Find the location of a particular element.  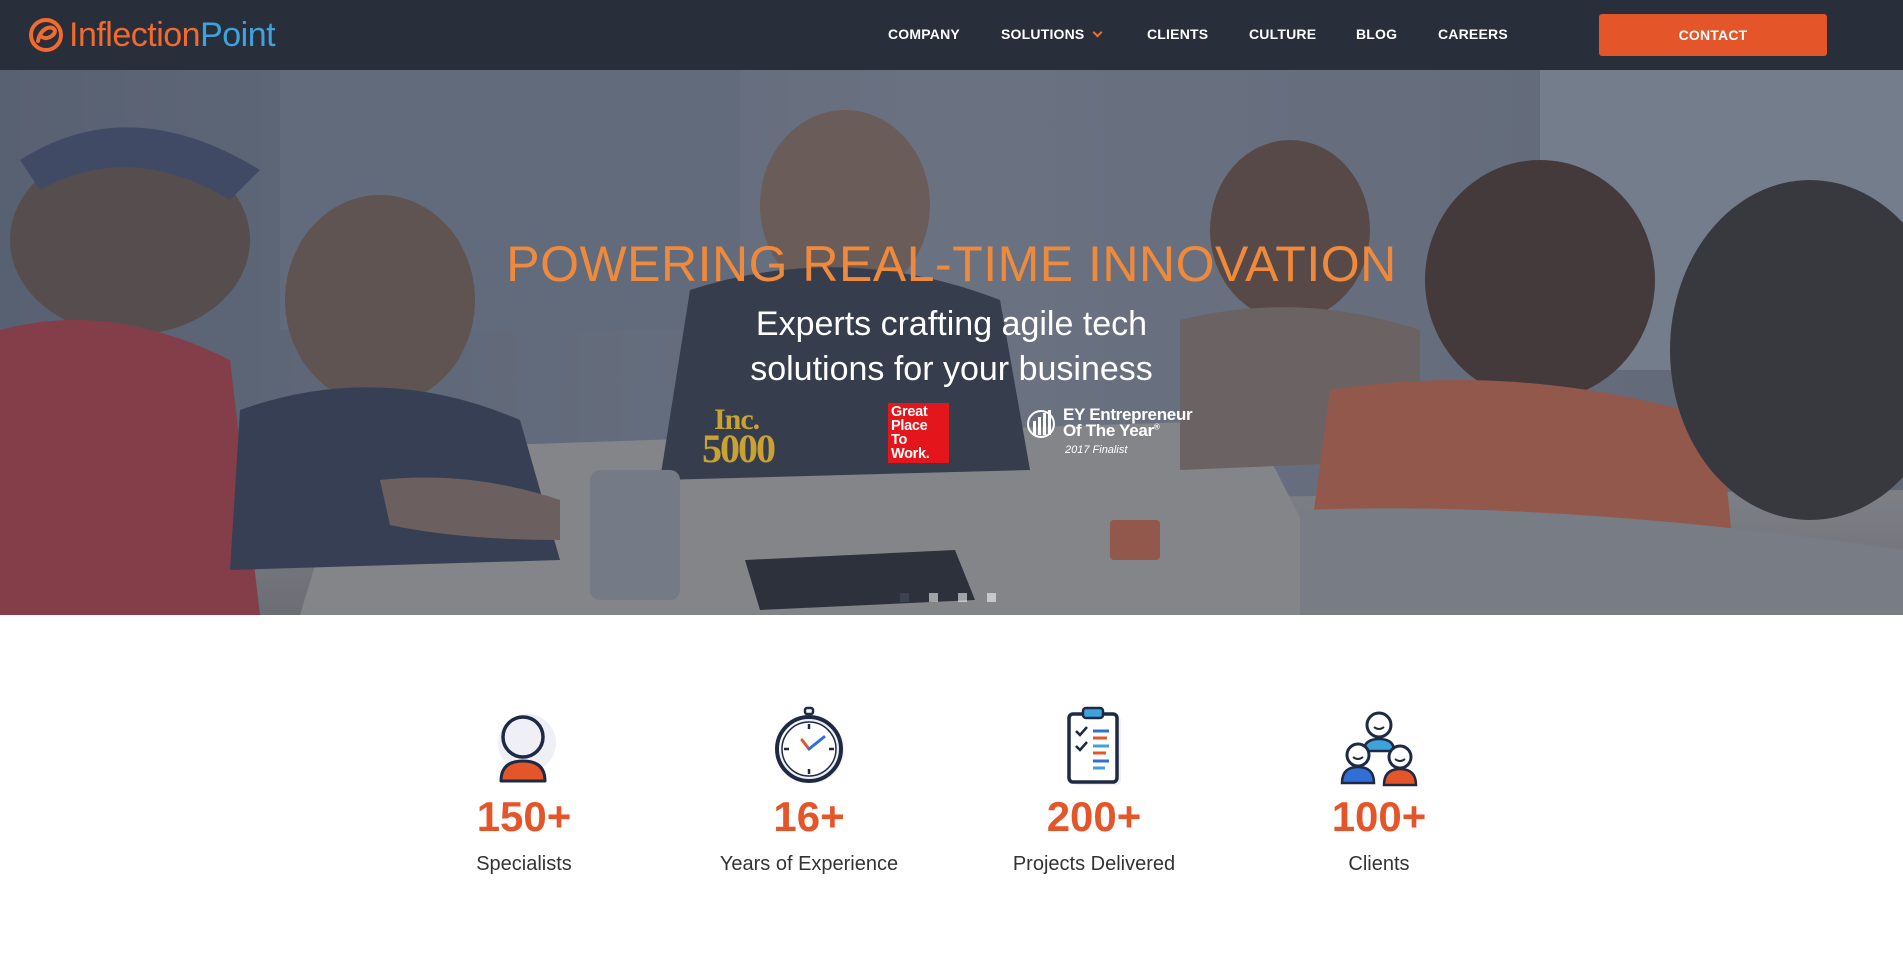

nav-item-solutions: SOLUTIONS is located at coordinates (1052, 34).